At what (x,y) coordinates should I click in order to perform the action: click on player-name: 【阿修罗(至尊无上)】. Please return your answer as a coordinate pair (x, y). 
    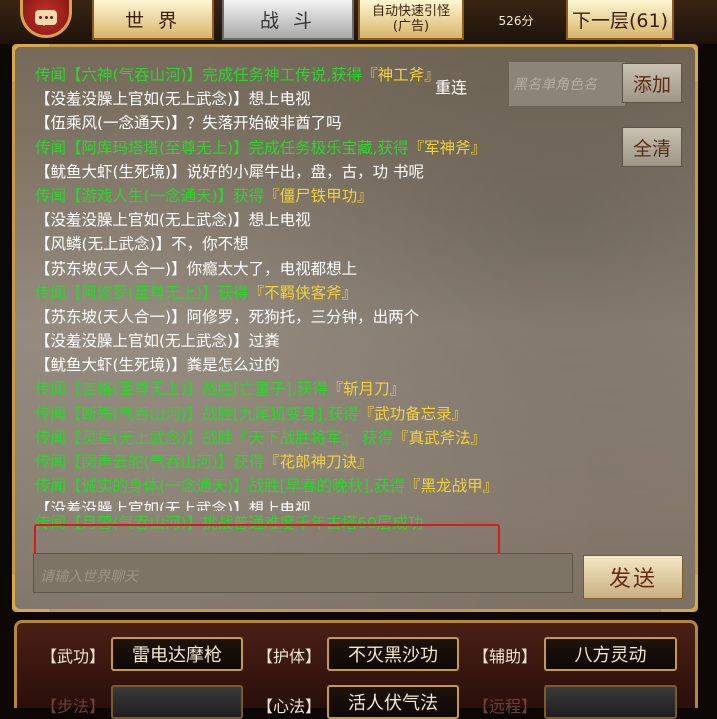
    Looking at the image, I should click on (142, 293).